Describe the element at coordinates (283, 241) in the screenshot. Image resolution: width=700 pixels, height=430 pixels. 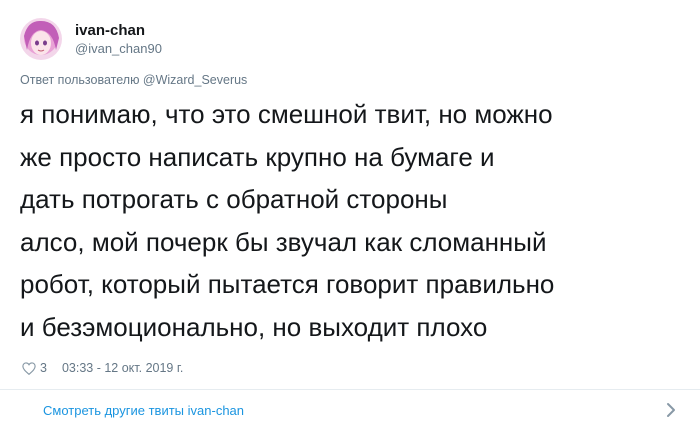
I see `tweet-text-line: алсо, мой почерк бы звучал как сломанный` at that location.